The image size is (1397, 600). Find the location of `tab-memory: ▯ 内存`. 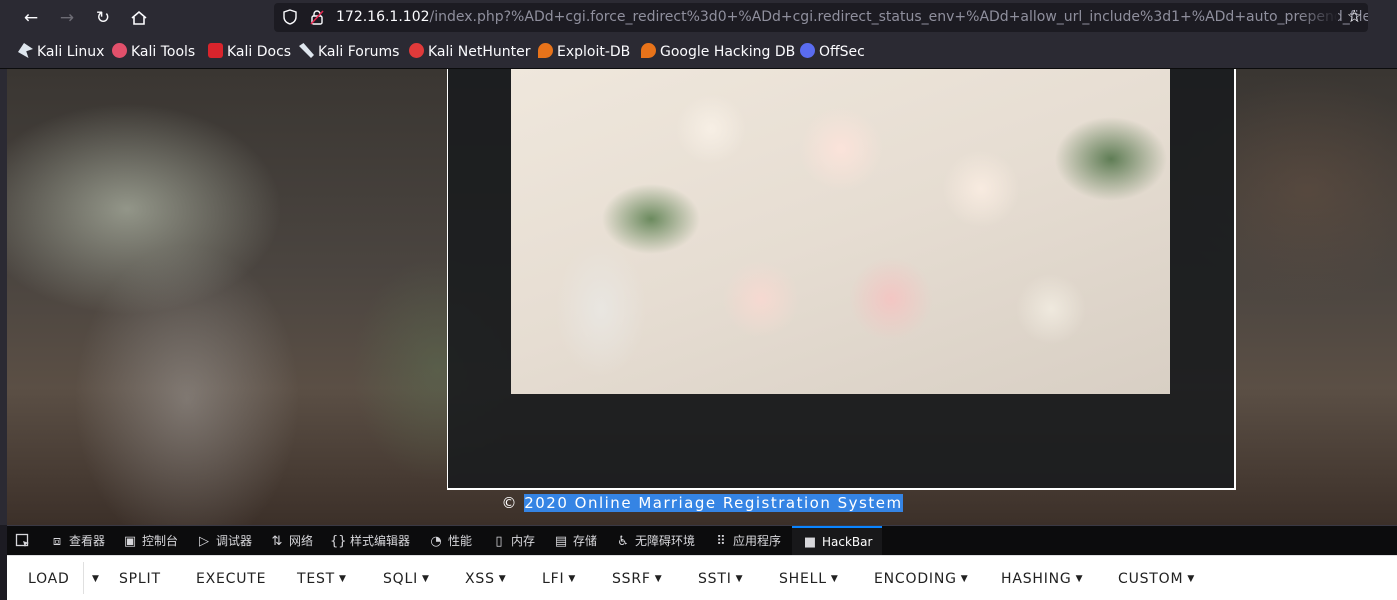

tab-memory: ▯ 内存 is located at coordinates (513, 541).